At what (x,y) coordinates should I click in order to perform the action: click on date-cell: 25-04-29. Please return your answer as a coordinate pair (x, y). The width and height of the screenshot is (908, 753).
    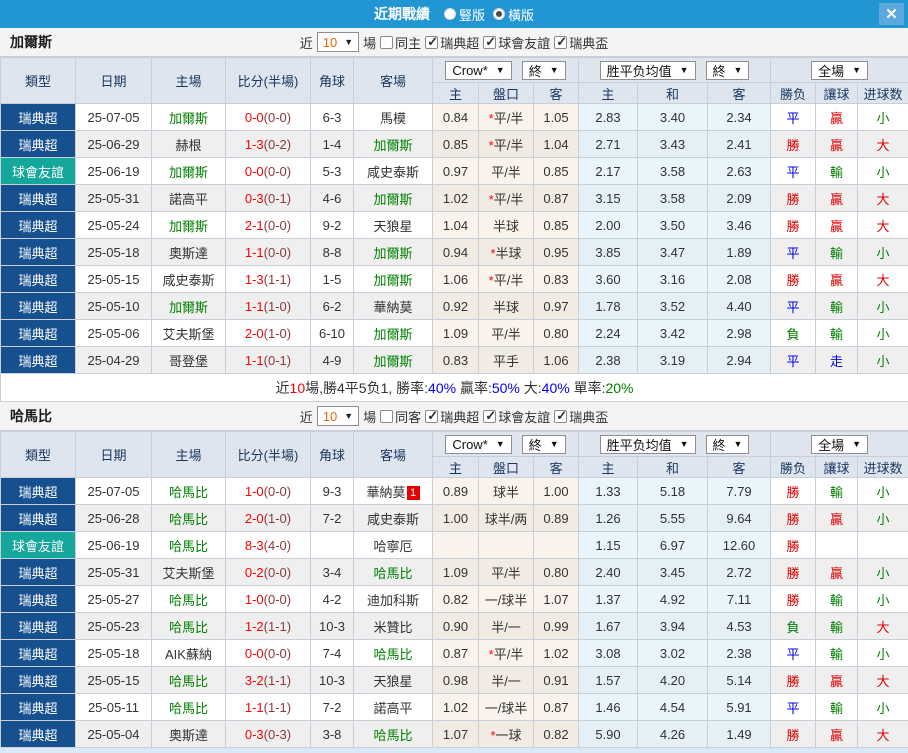
    Looking at the image, I should click on (114, 360).